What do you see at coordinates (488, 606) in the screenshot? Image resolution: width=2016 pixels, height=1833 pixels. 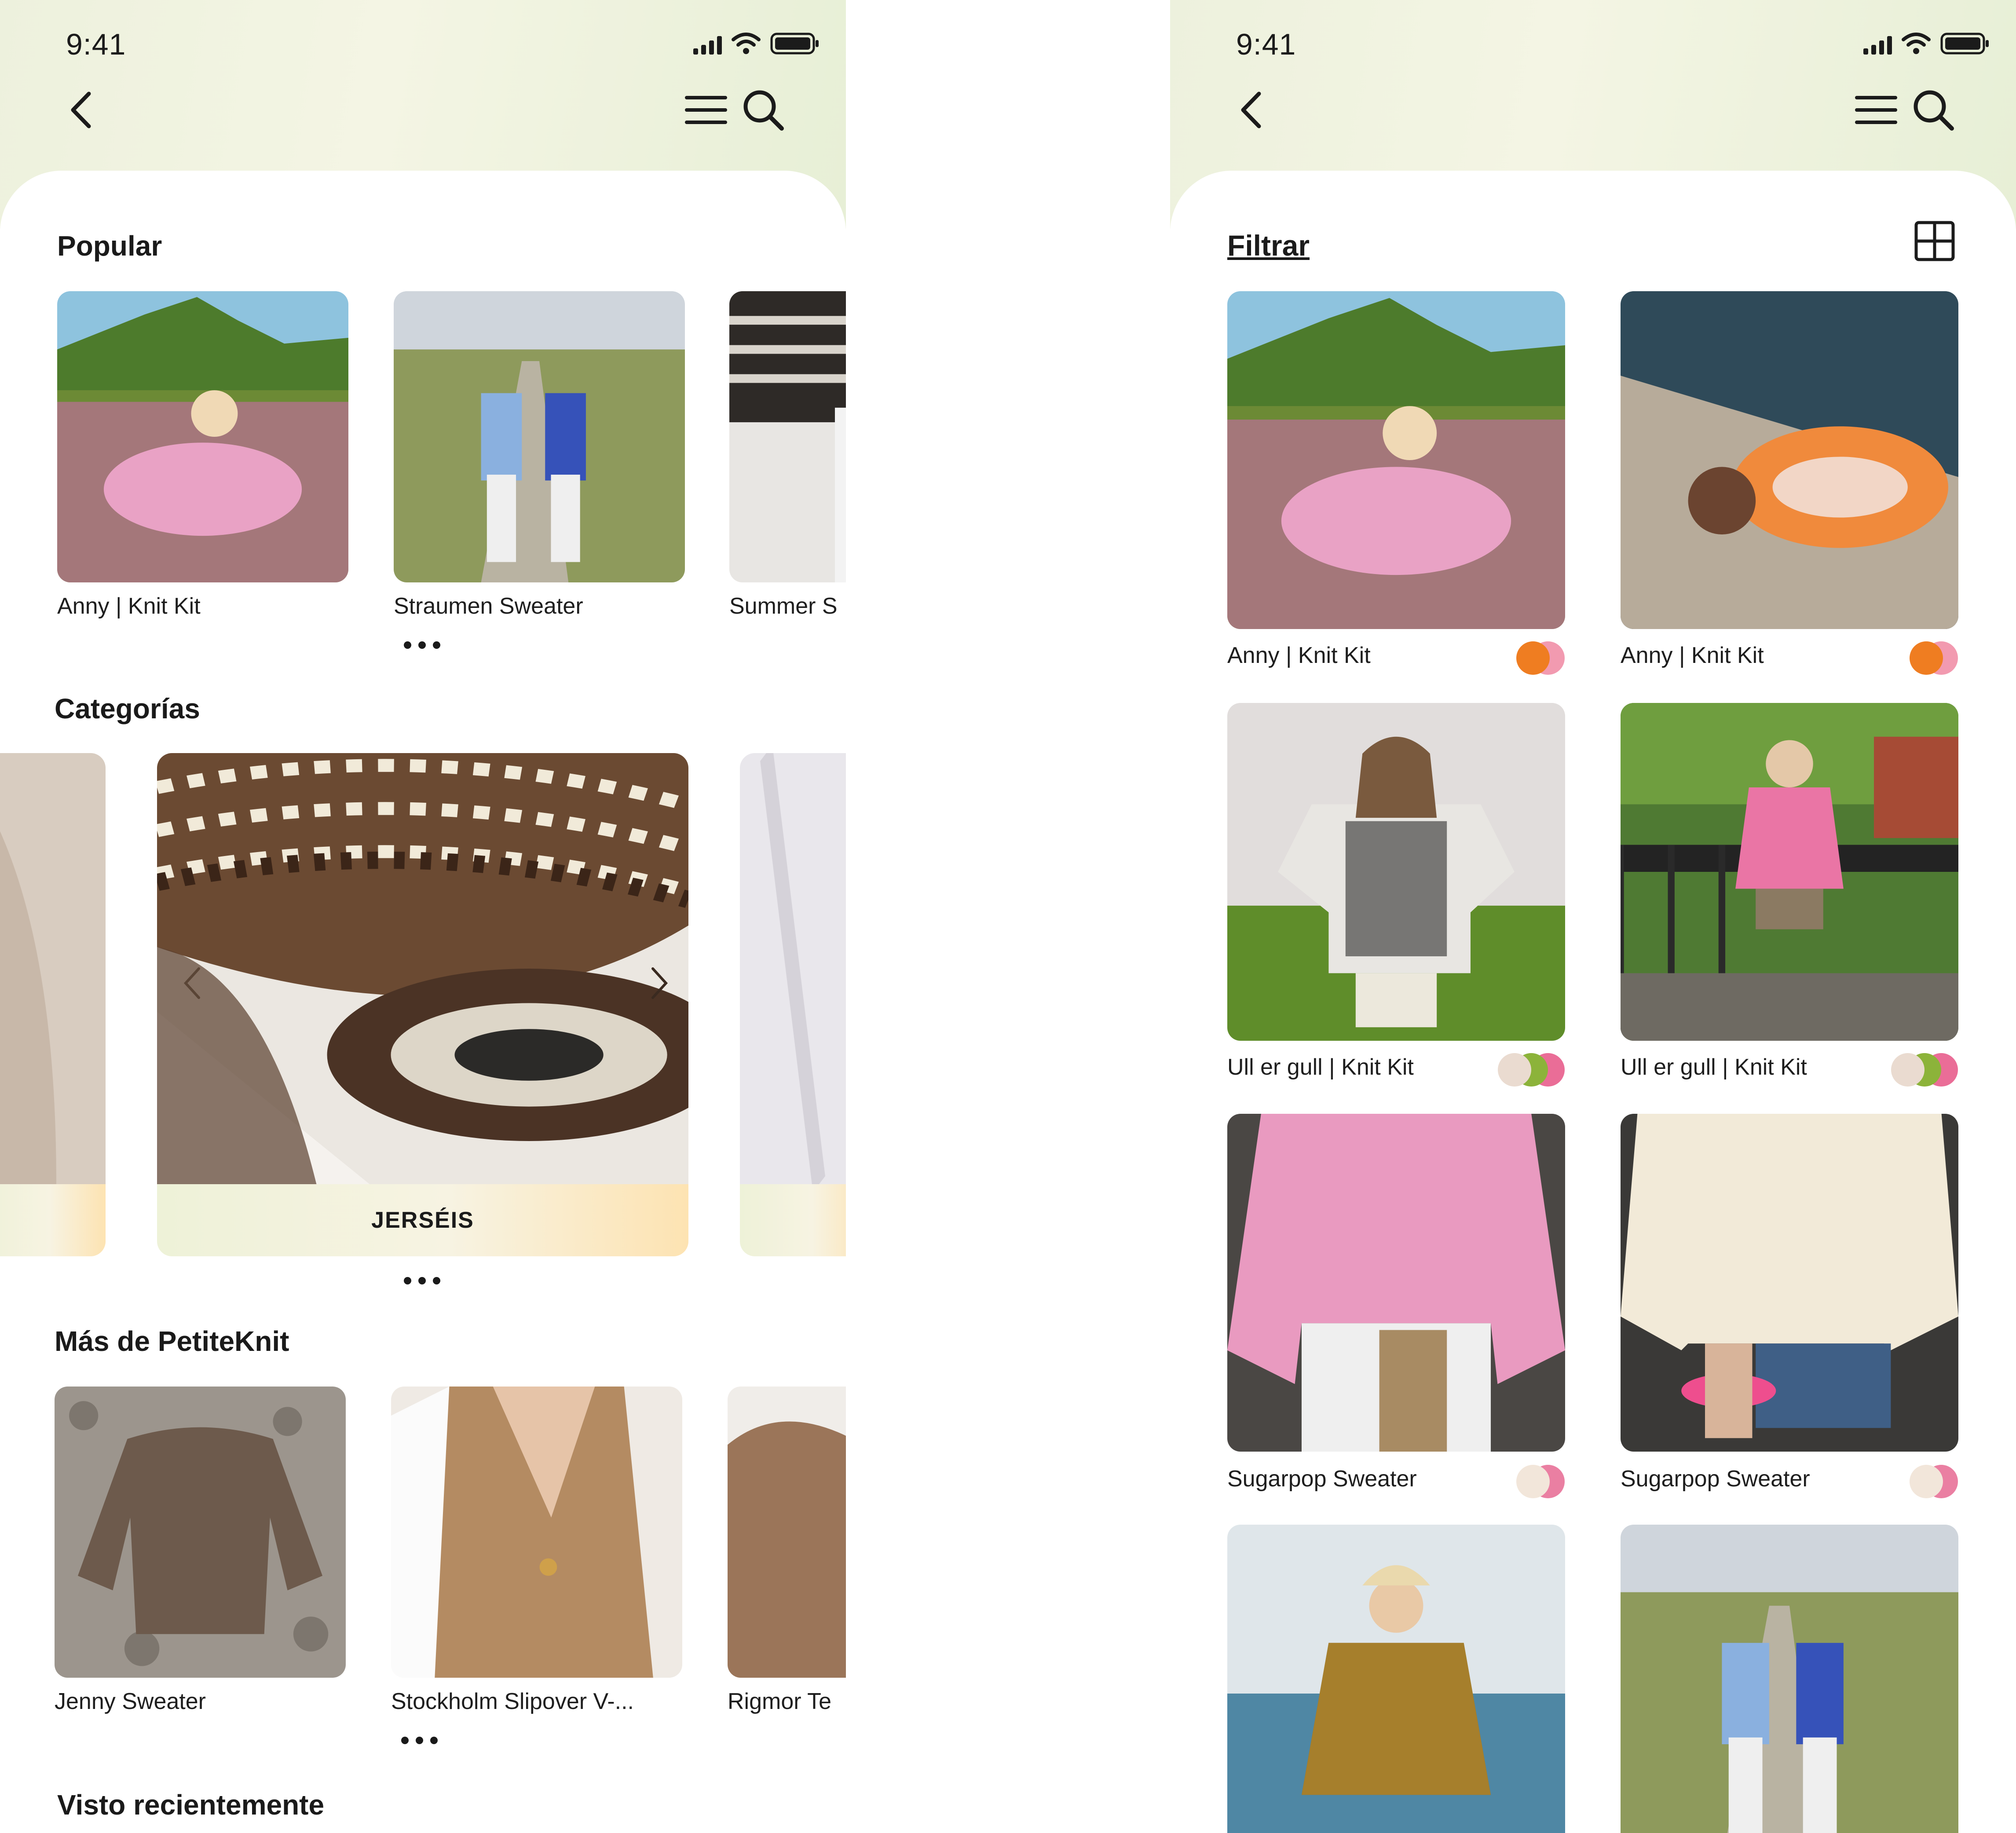 I see `product-caption: Straumen Sweater` at bounding box center [488, 606].